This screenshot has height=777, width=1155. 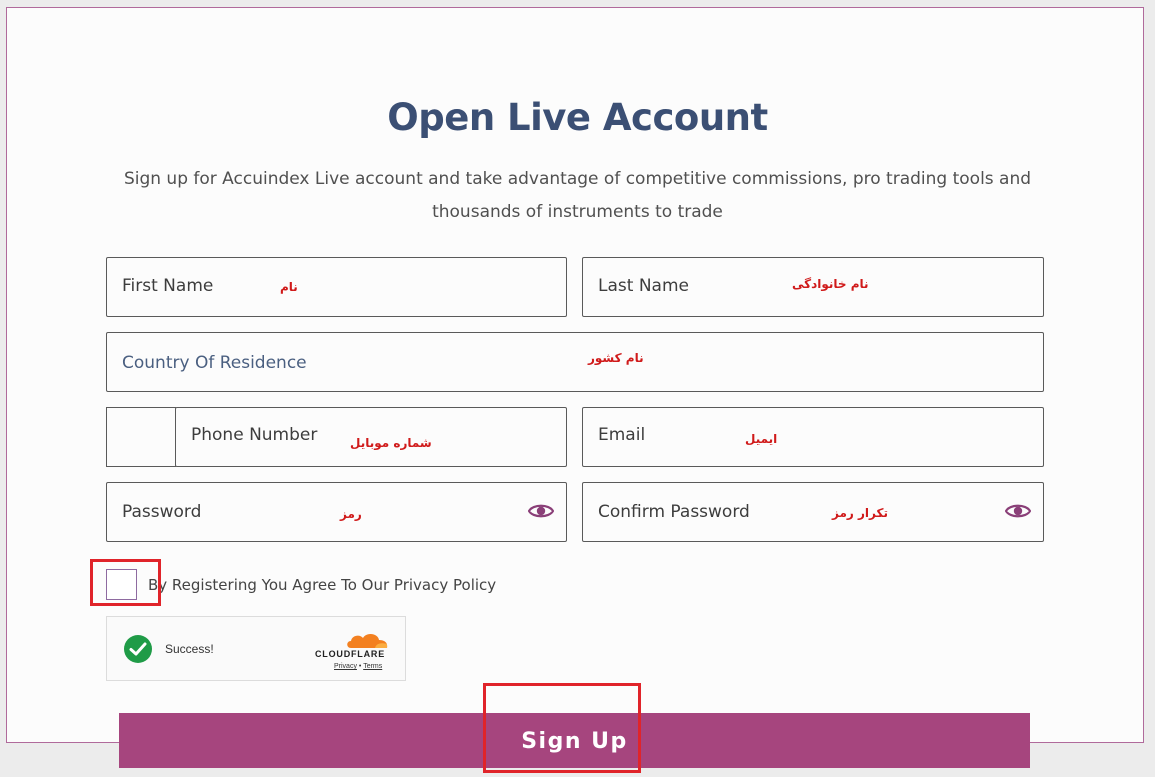 I want to click on cloud-icon, so click(x=367, y=641).